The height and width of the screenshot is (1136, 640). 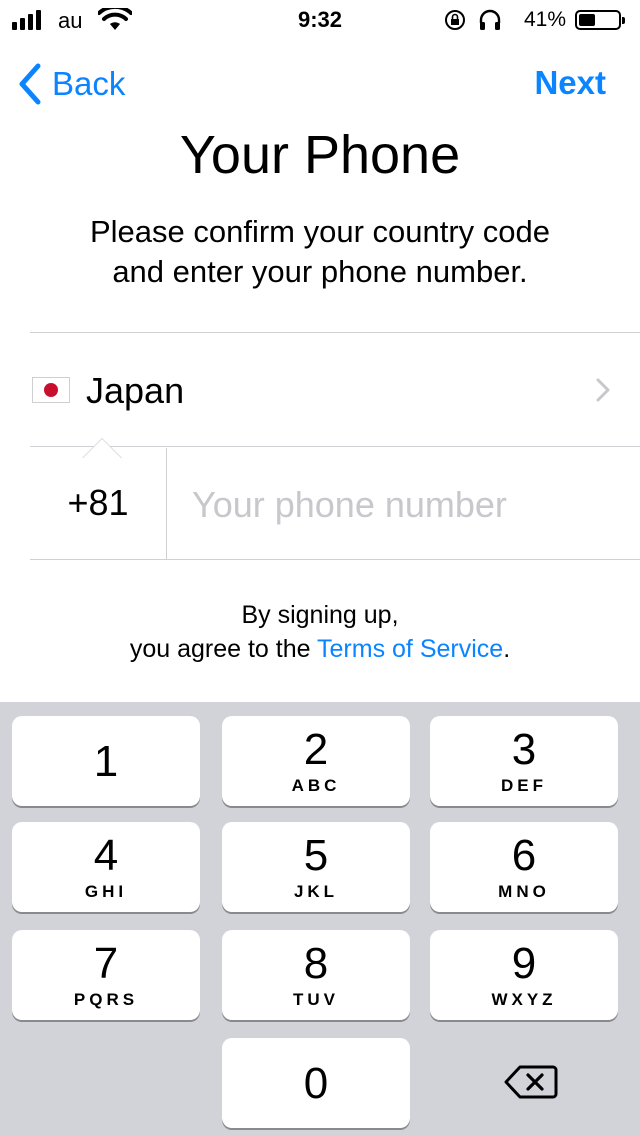 I want to click on key-6: 6 MNO, so click(x=524, y=867).